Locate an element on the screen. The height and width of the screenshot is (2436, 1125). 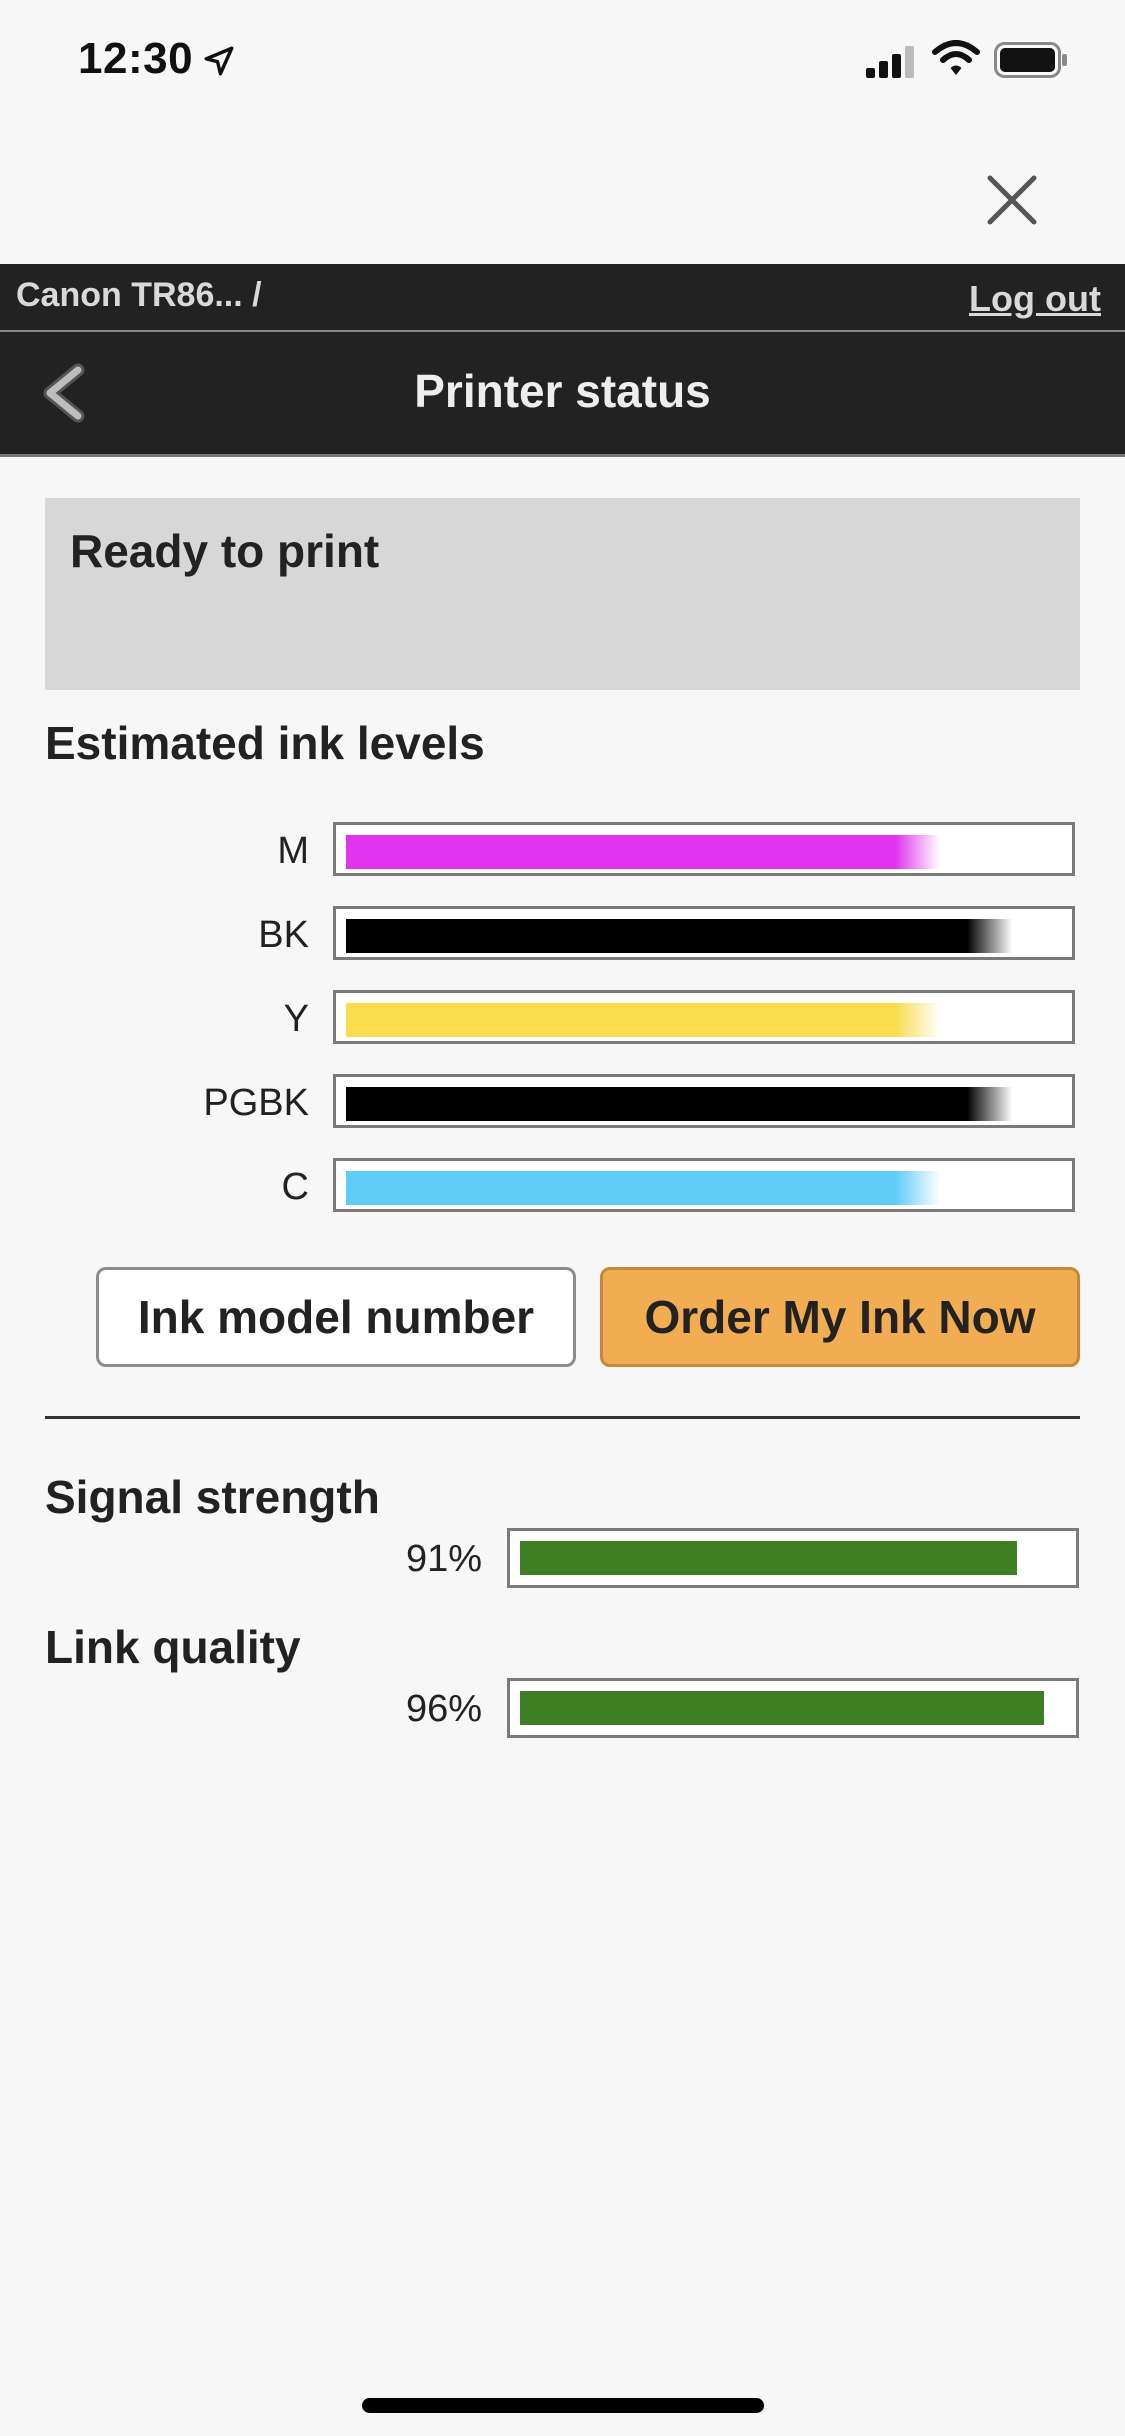
breadcrumb: Canon TR86... / Log out is located at coordinates (562, 298).